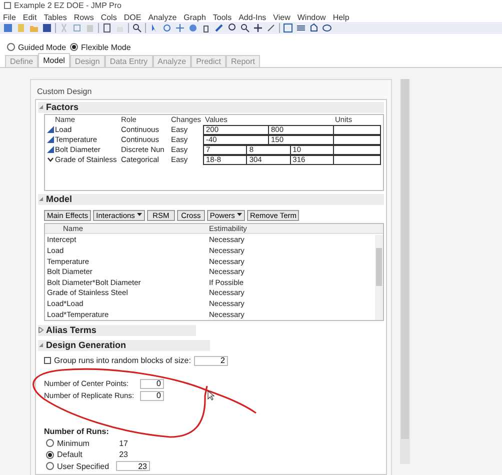 The height and width of the screenshot is (475, 502). Describe the element at coordinates (219, 28) in the screenshot. I see `brush-icon` at that location.